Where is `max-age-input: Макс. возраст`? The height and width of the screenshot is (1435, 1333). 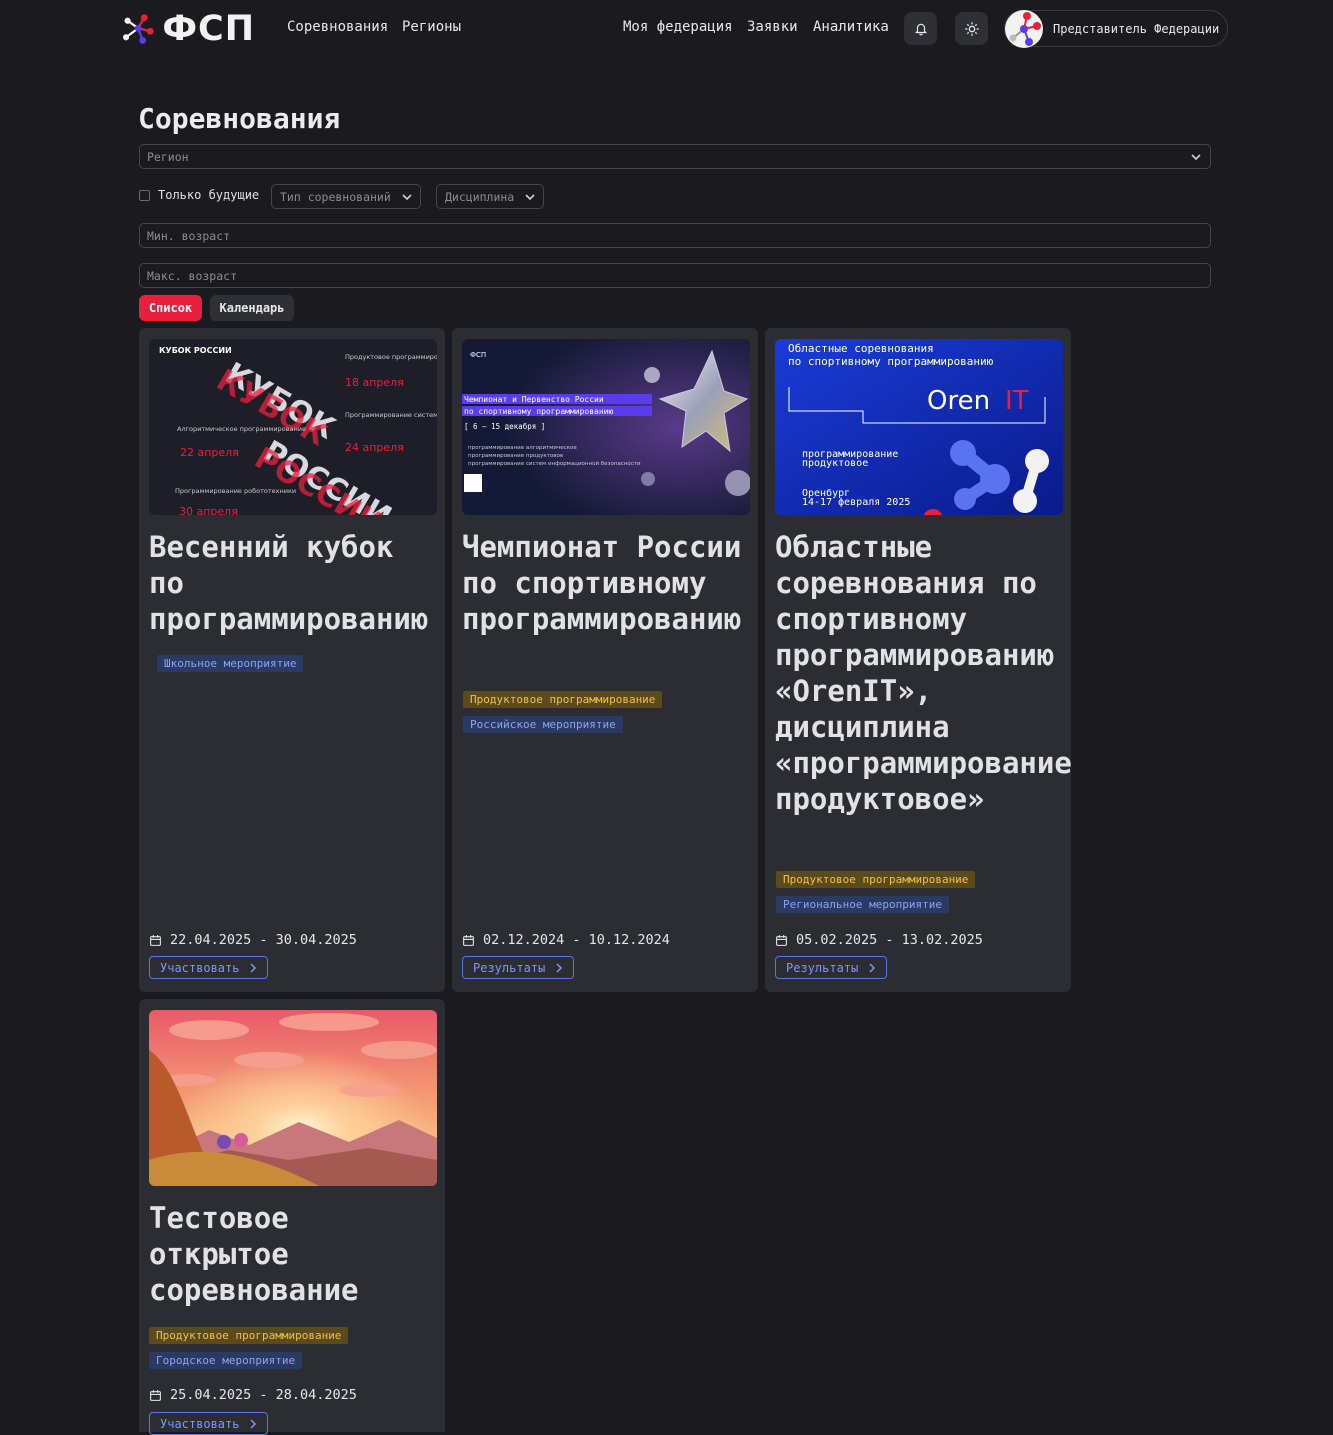
max-age-input: Макс. возраст is located at coordinates (675, 275).